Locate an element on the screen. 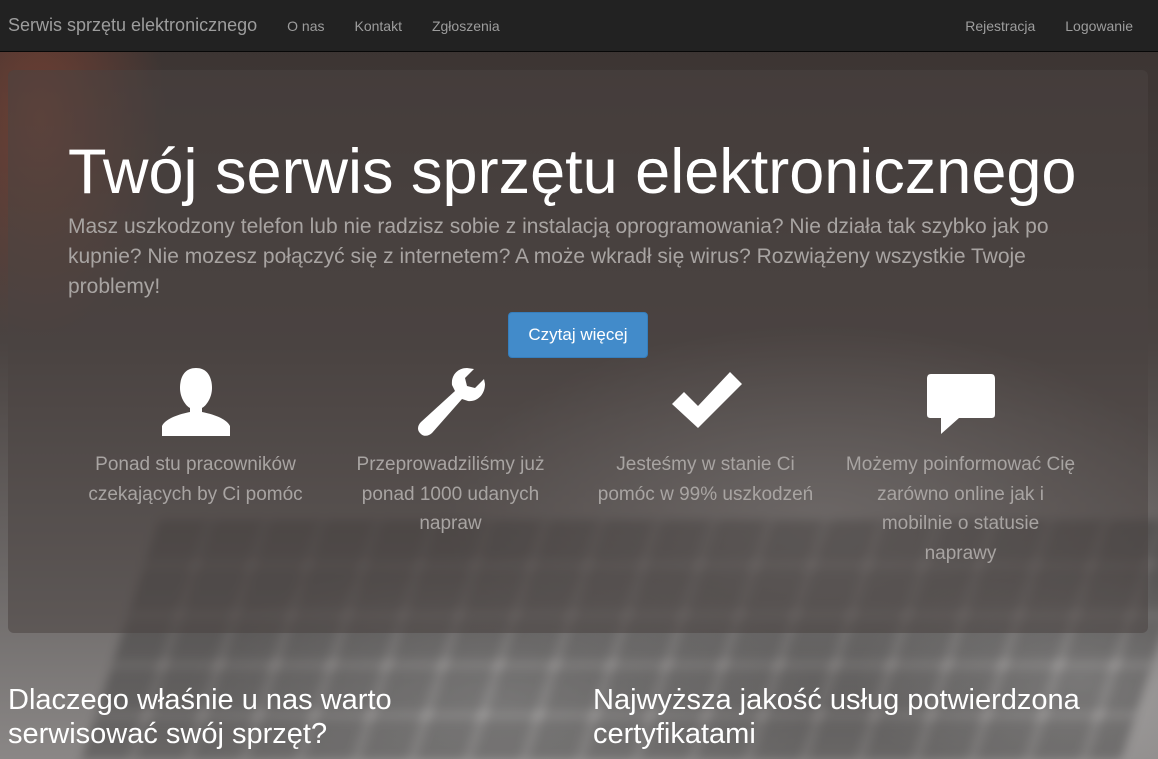  checkmark-icon is located at coordinates (705, 399).